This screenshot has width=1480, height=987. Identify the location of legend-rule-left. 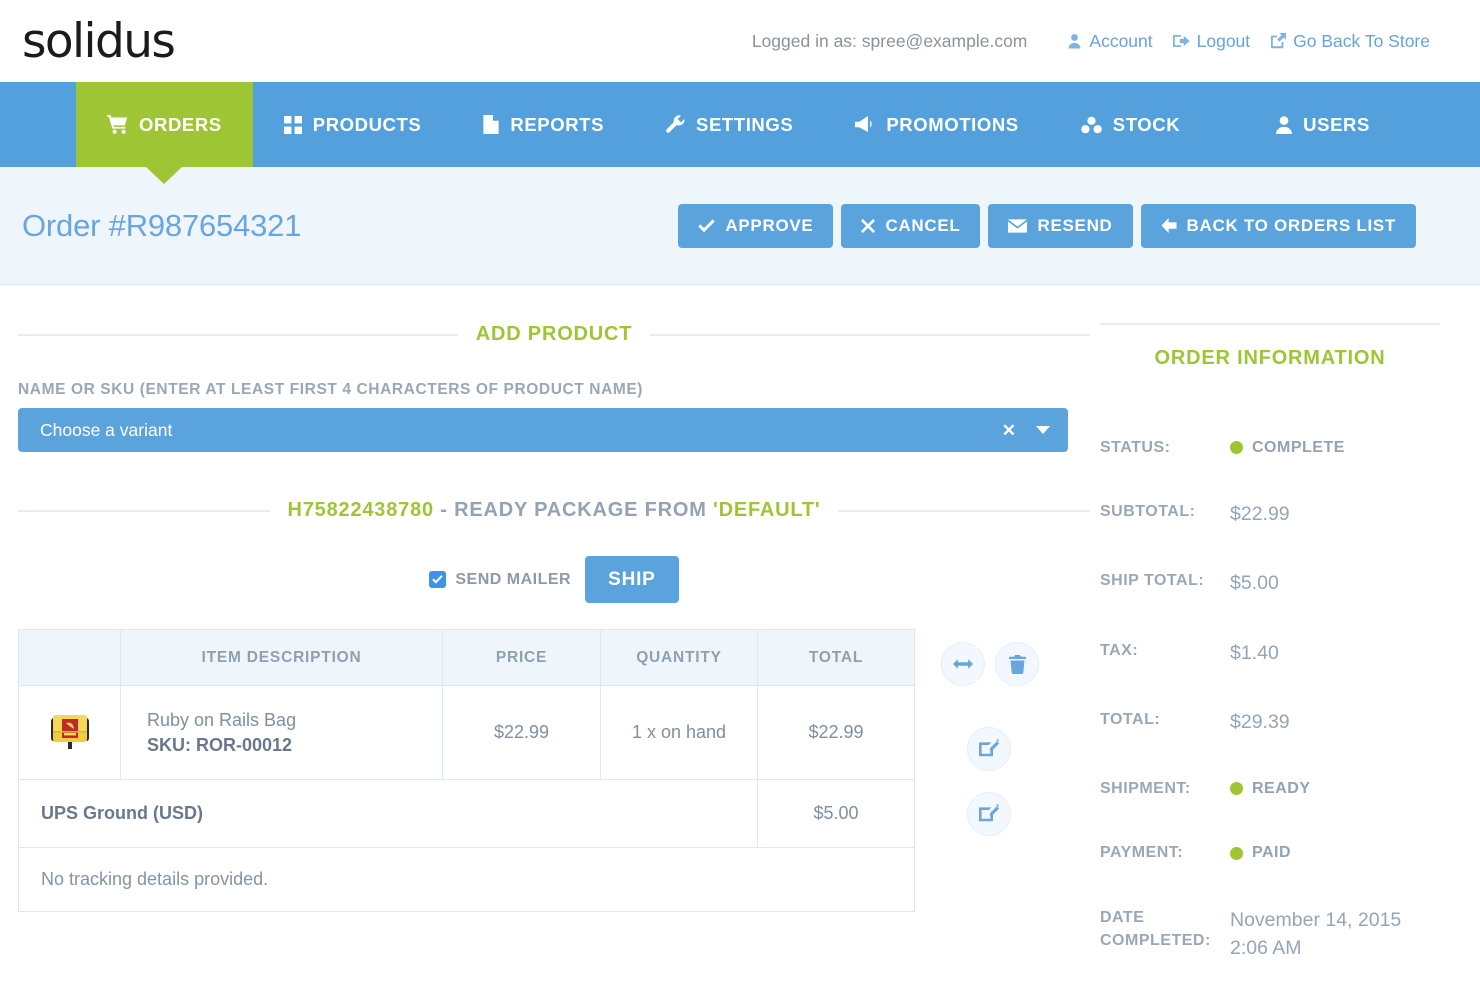
(238, 334).